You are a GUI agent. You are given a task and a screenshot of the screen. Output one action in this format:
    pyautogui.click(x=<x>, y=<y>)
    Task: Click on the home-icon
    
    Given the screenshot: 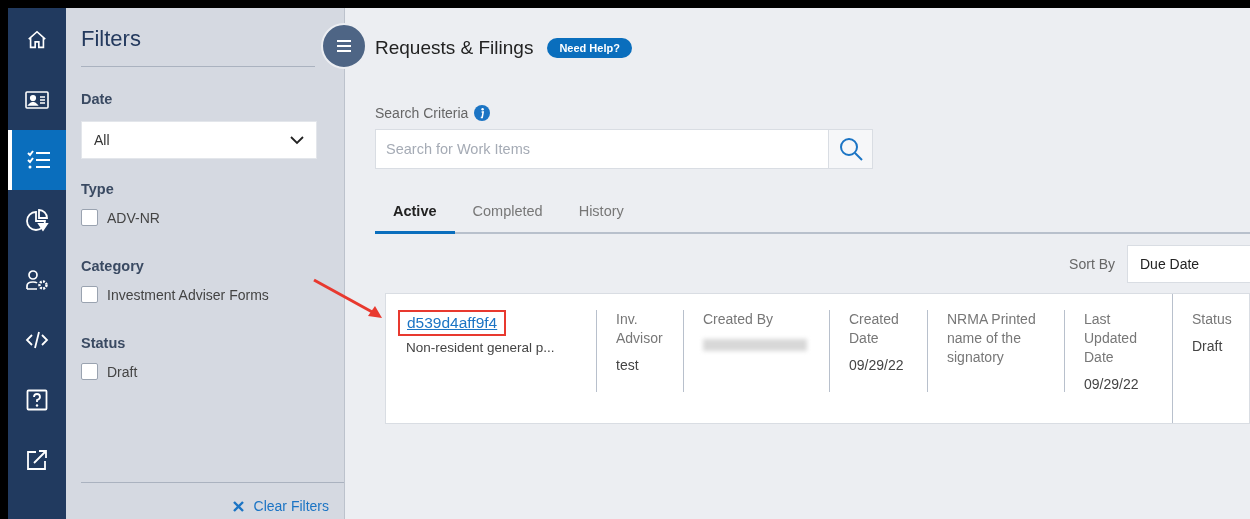 What is the action you would take?
    pyautogui.click(x=37, y=40)
    